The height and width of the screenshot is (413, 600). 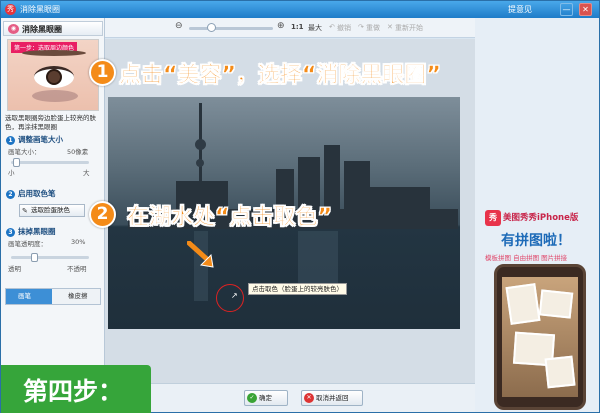 What do you see at coordinates (16, 162) in the screenshot?
I see `brush-size-thumb` at bounding box center [16, 162].